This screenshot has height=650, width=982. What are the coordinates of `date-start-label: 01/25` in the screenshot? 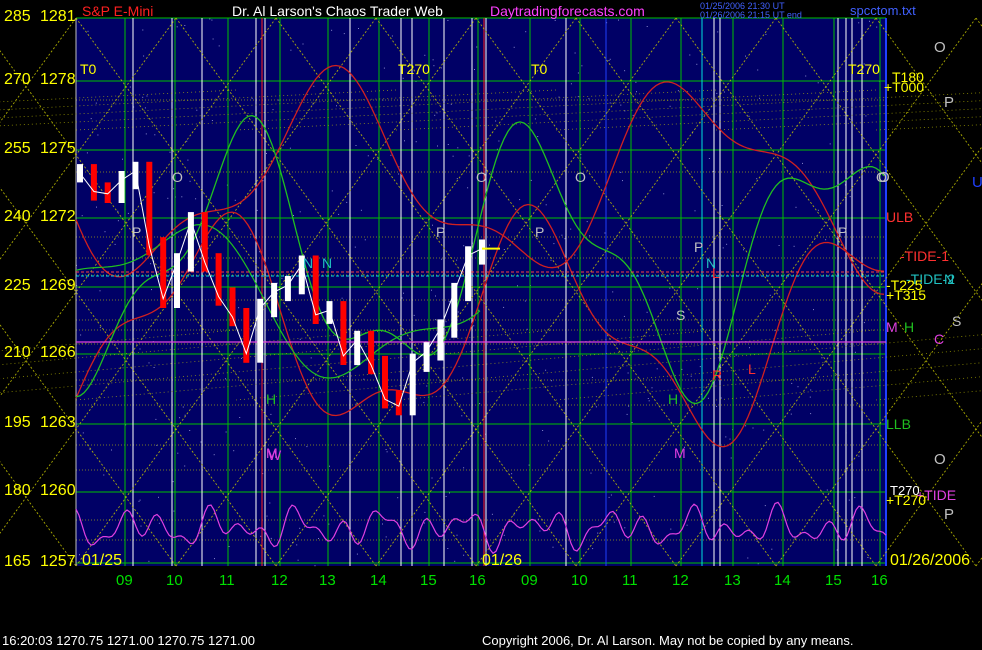 It's located at (102, 560).